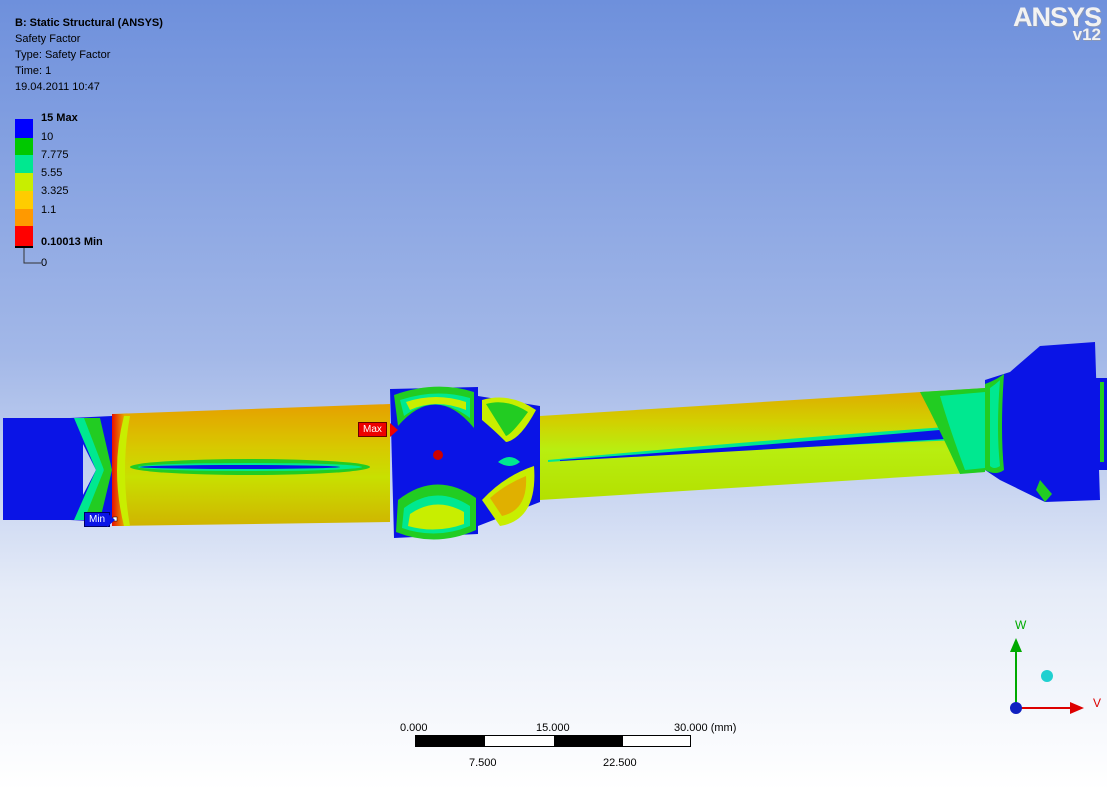 The width and height of the screenshot is (1107, 790). Describe the element at coordinates (509, 461) in the screenshot. I see `shaft-neck` at that location.